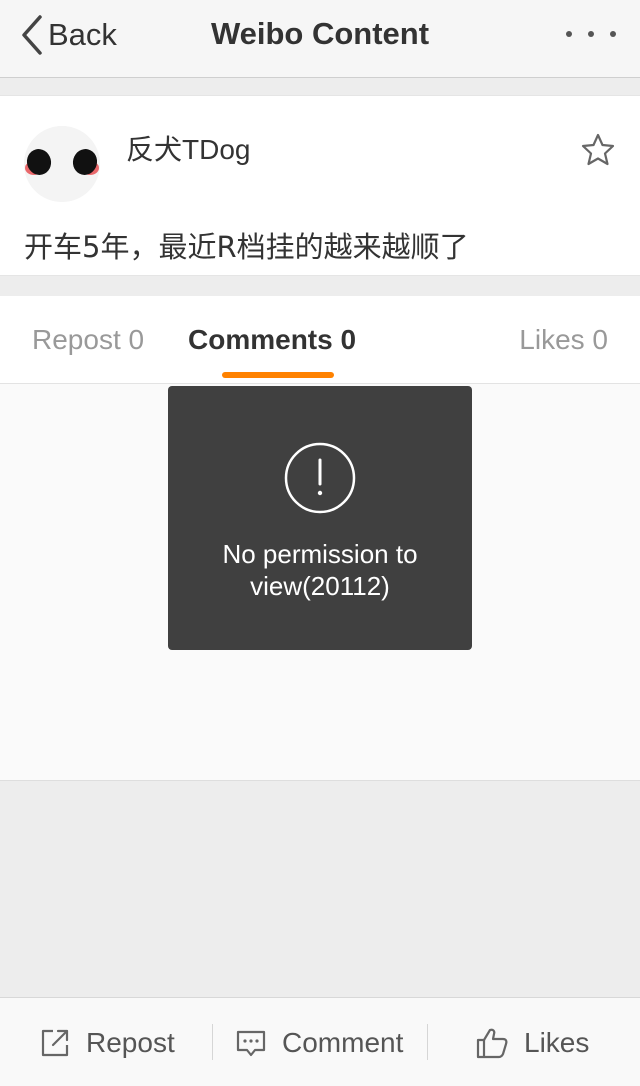 This screenshot has width=640, height=1086. I want to click on username: 反犬TDog, so click(188, 148).